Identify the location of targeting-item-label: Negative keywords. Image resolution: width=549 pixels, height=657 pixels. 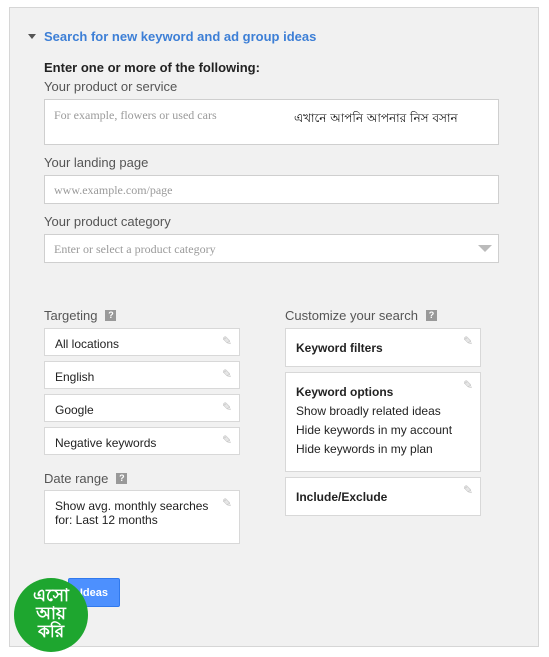
(106, 443).